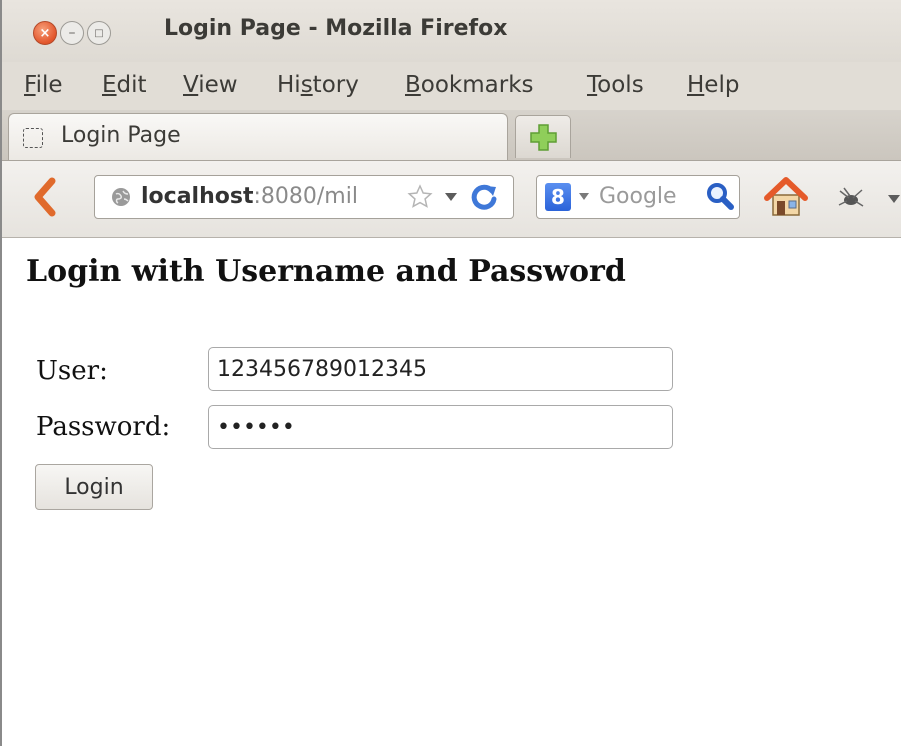 This screenshot has width=901, height=746. Describe the element at coordinates (121, 135) in the screenshot. I see `tab-label: Login Page` at that location.